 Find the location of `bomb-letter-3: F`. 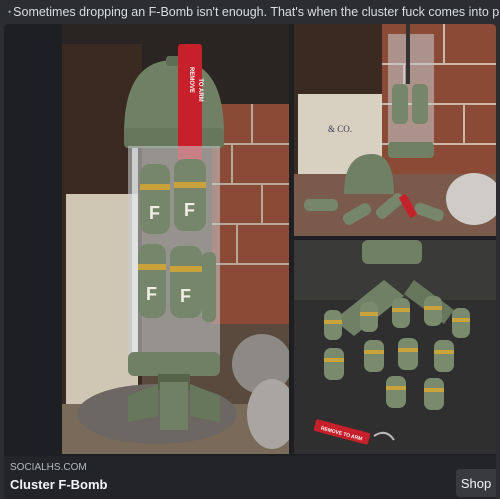

bomb-letter-3: F is located at coordinates (151, 294).